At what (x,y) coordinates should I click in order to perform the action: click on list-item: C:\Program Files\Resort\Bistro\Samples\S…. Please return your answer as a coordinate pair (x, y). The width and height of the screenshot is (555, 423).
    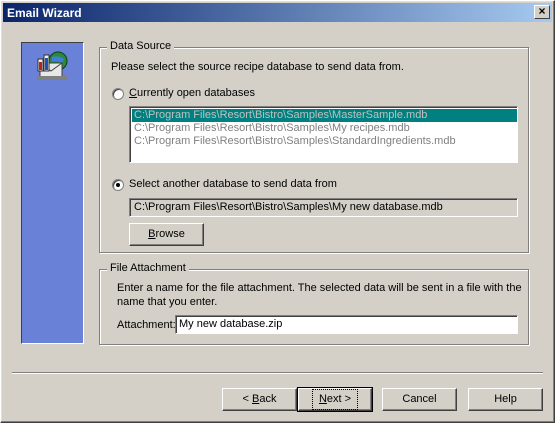
    Looking at the image, I should click on (294, 141).